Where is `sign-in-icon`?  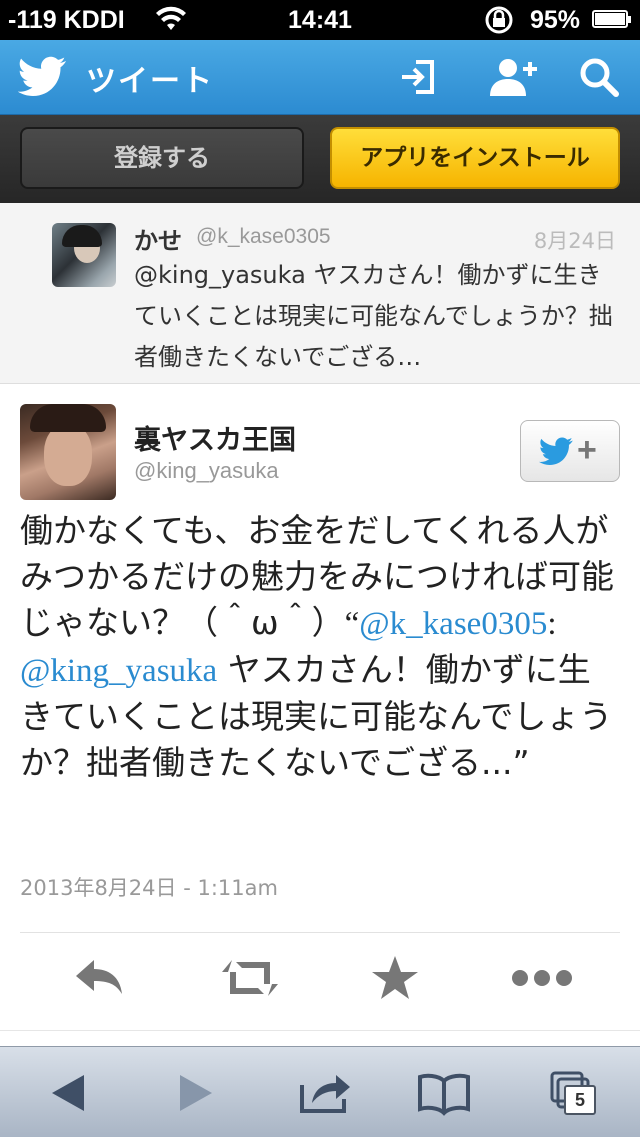 sign-in-icon is located at coordinates (419, 77).